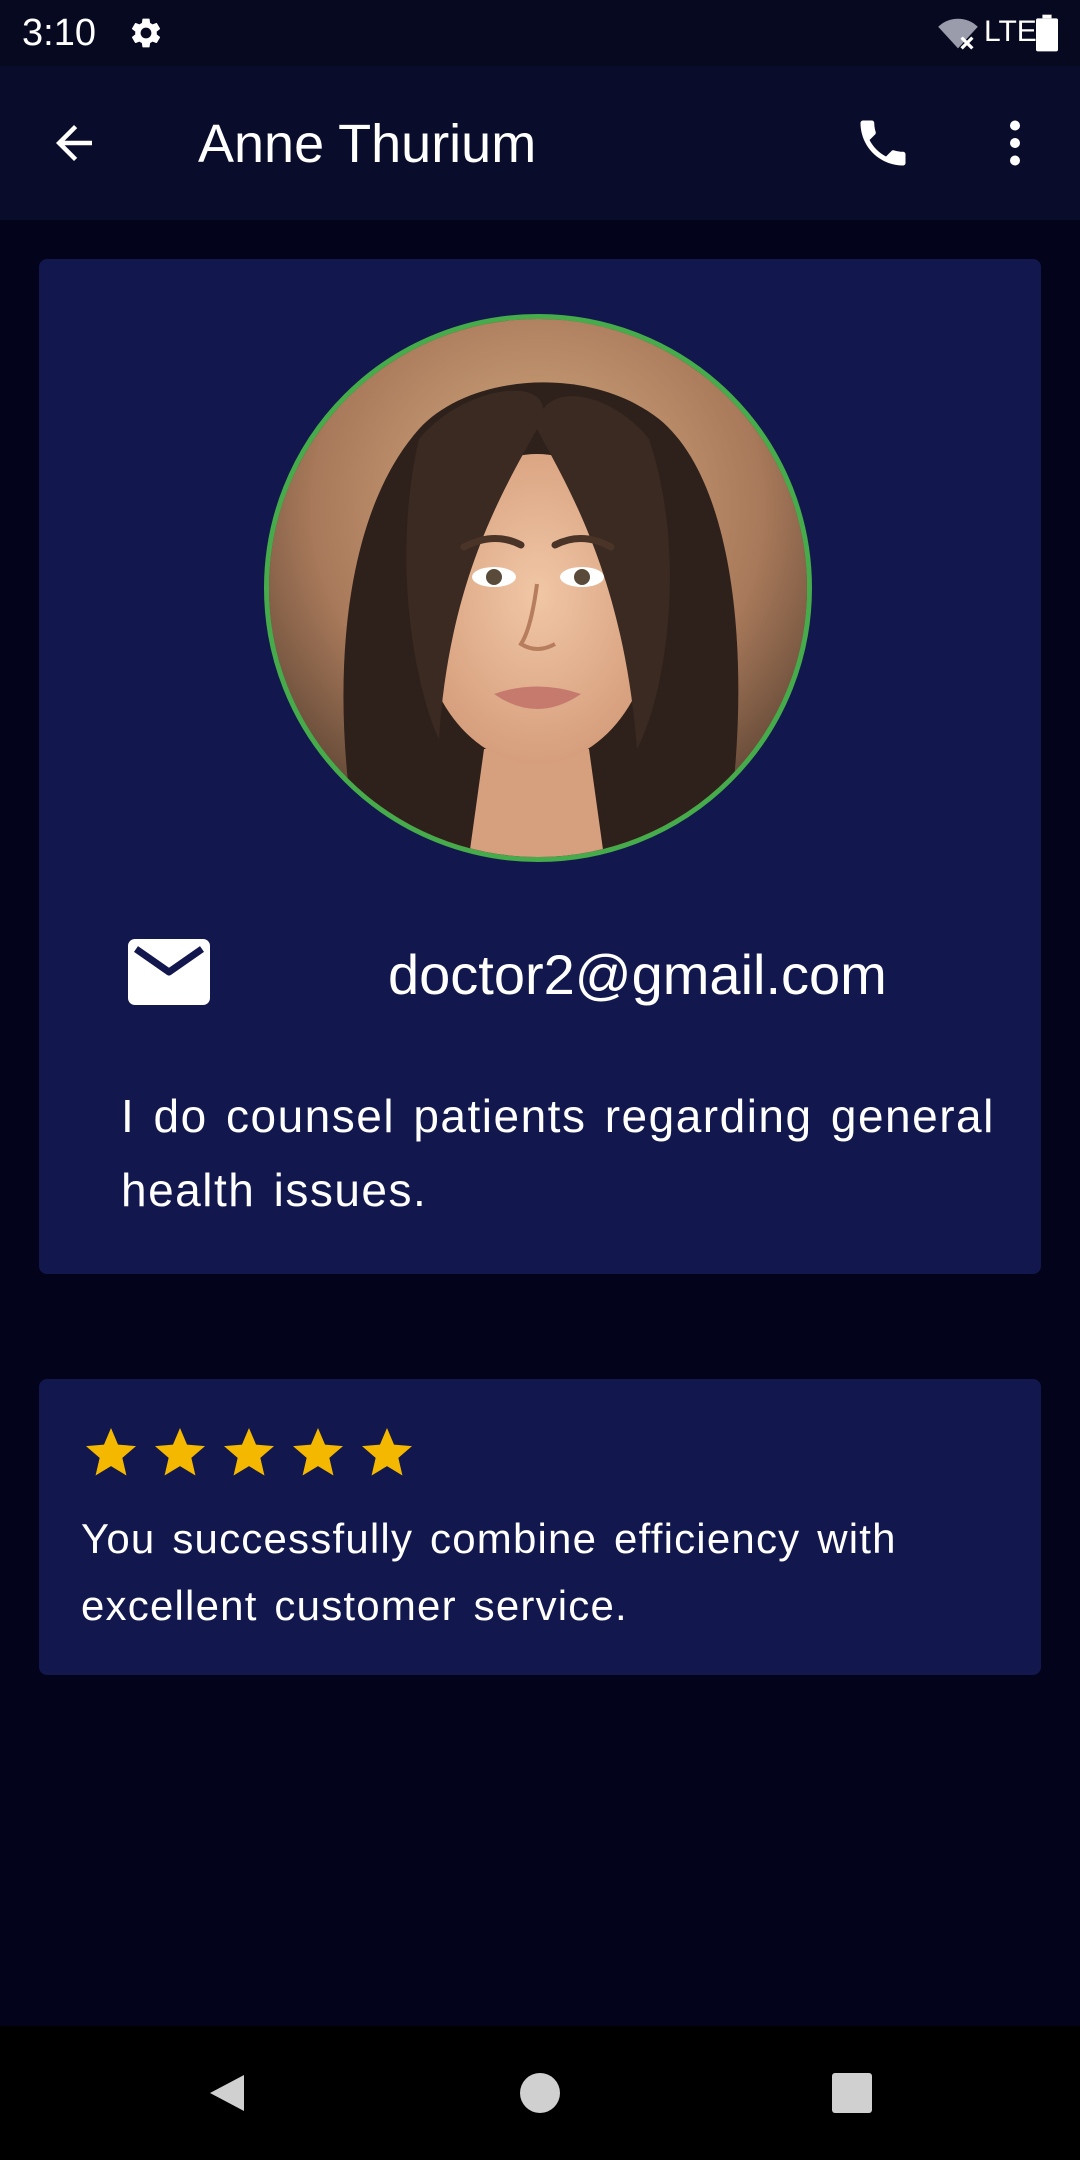  I want to click on gear-icon, so click(146, 33).